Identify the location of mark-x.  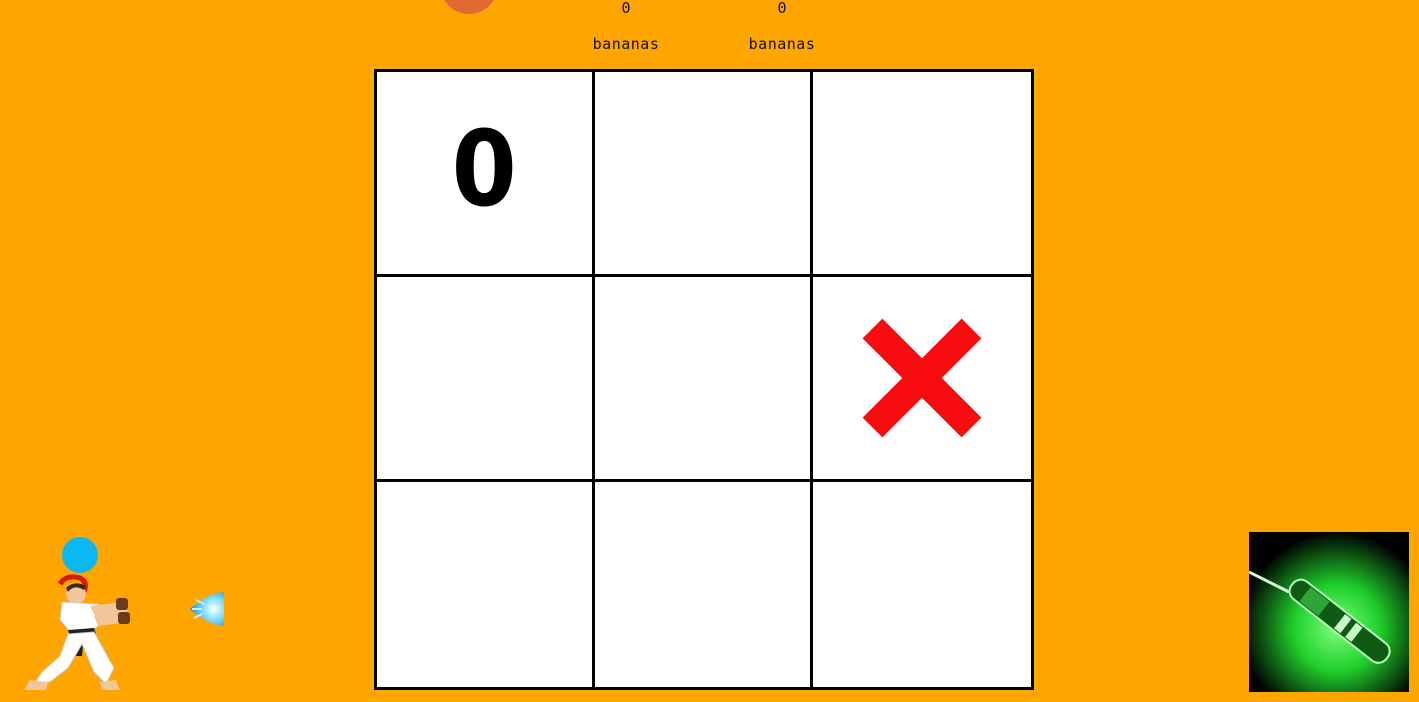
(922, 378).